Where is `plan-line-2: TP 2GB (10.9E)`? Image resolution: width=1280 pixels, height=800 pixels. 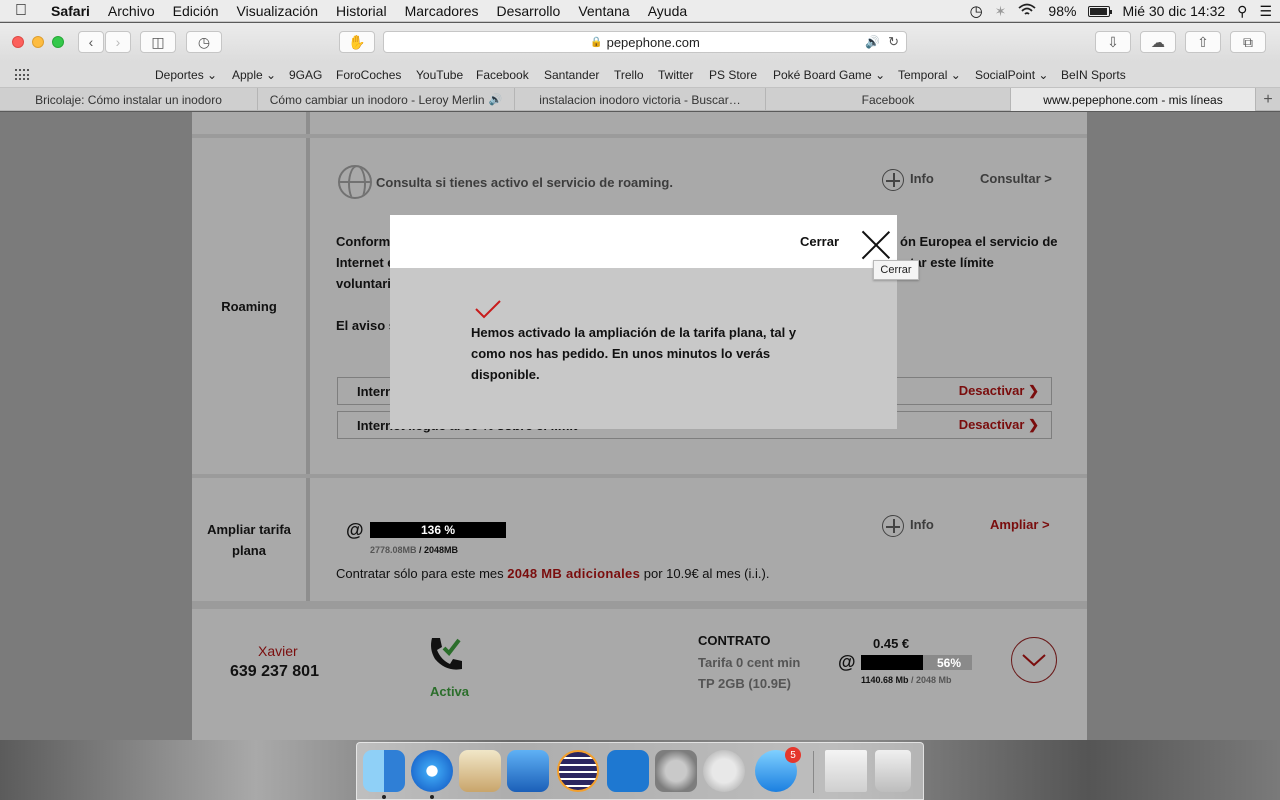 plan-line-2: TP 2GB (10.9E) is located at coordinates (744, 683).